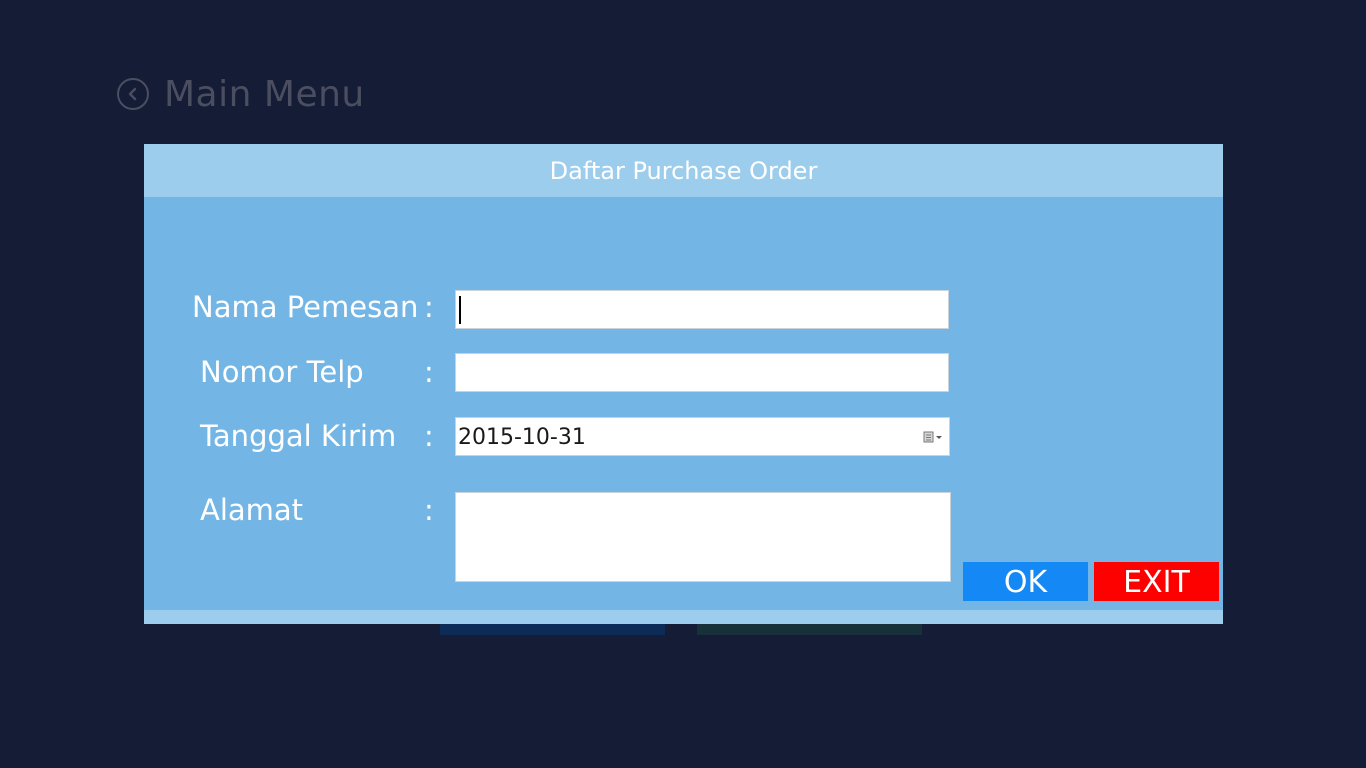 Image resolution: width=1366 pixels, height=768 pixels. I want to click on nama-pemesan-input, so click(702, 309).